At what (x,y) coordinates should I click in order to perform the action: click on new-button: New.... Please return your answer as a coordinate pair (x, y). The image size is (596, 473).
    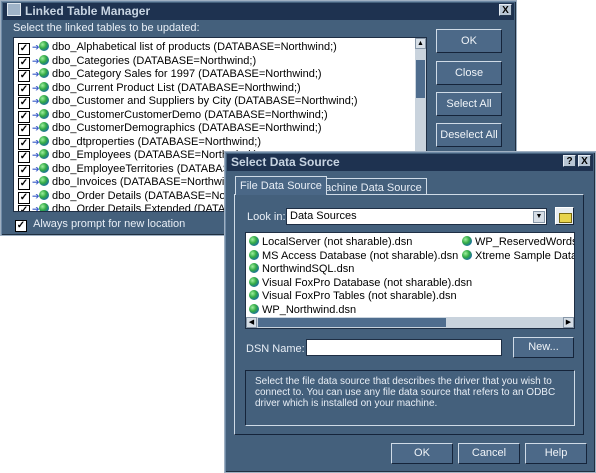
    Looking at the image, I should click on (543, 347).